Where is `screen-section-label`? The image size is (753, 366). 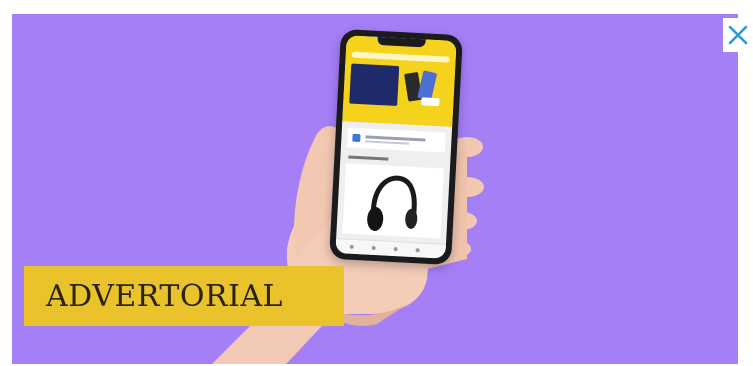 screen-section-label is located at coordinates (368, 158).